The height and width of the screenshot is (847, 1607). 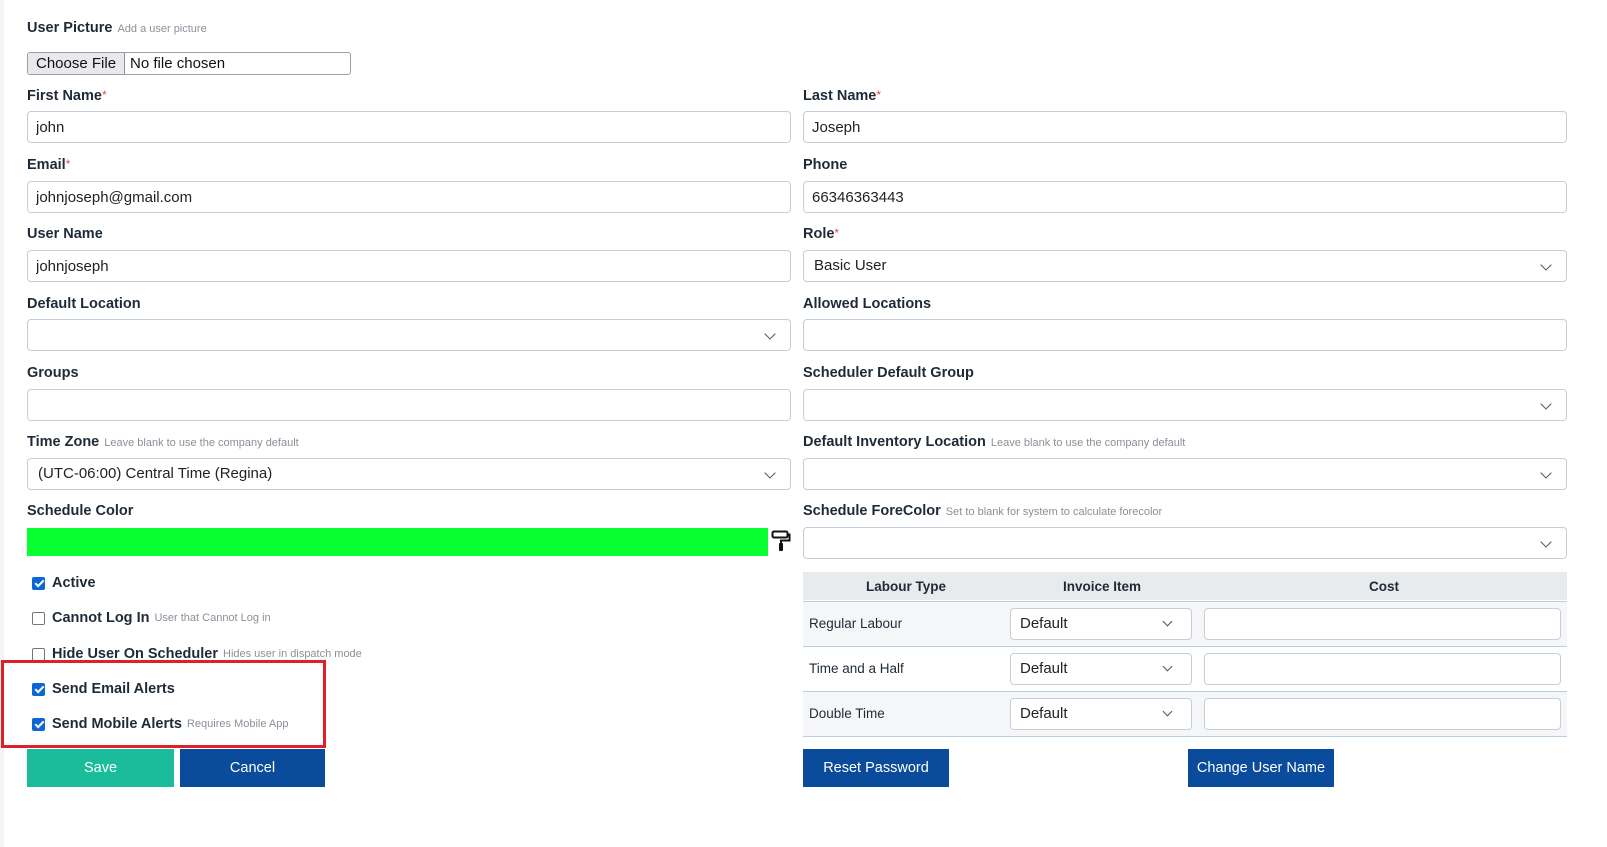 What do you see at coordinates (212, 618) in the screenshot?
I see `cannot-log-in-hint: User that Cannot Log in` at bounding box center [212, 618].